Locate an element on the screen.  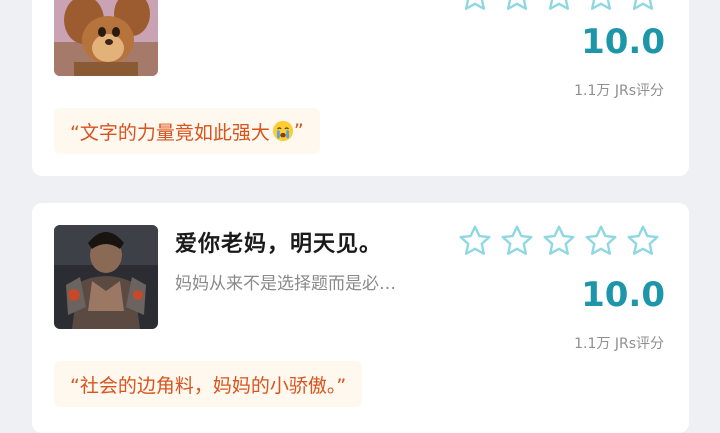
game-character-image is located at coordinates (106, 277).